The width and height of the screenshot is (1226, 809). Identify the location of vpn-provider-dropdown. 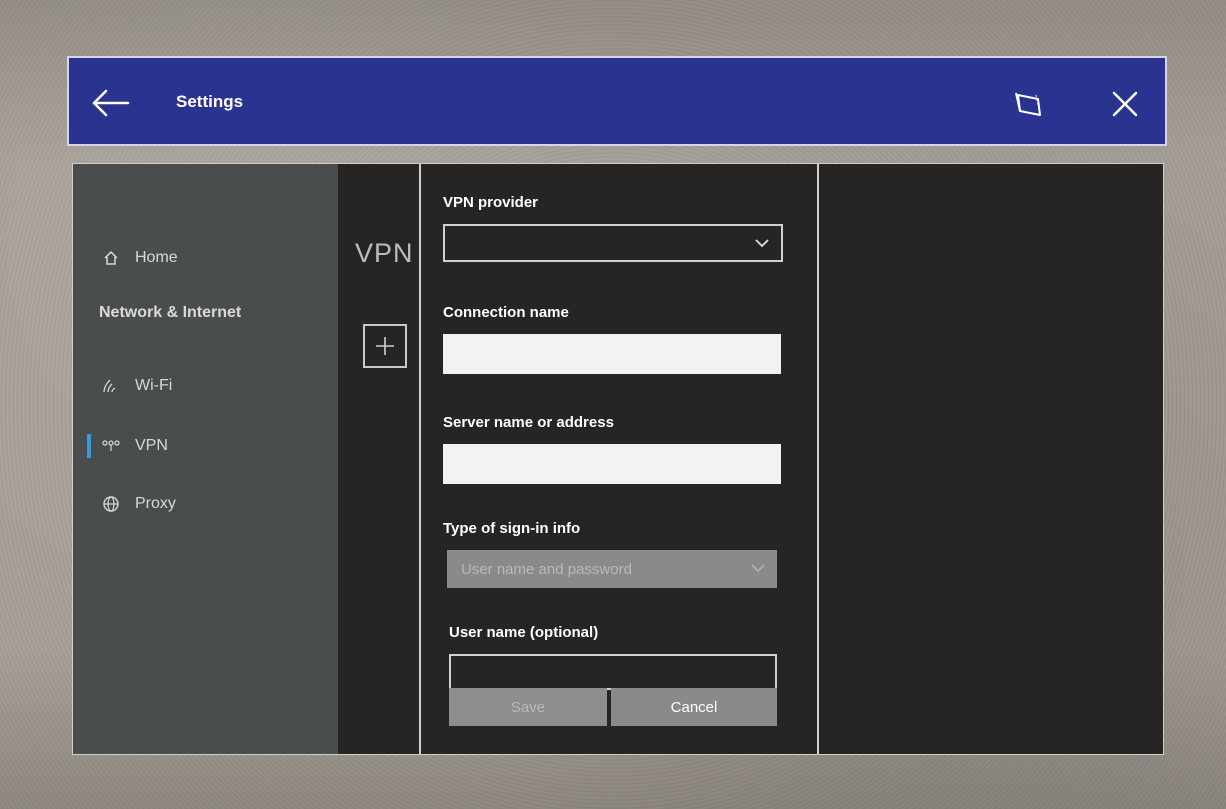
(613, 243).